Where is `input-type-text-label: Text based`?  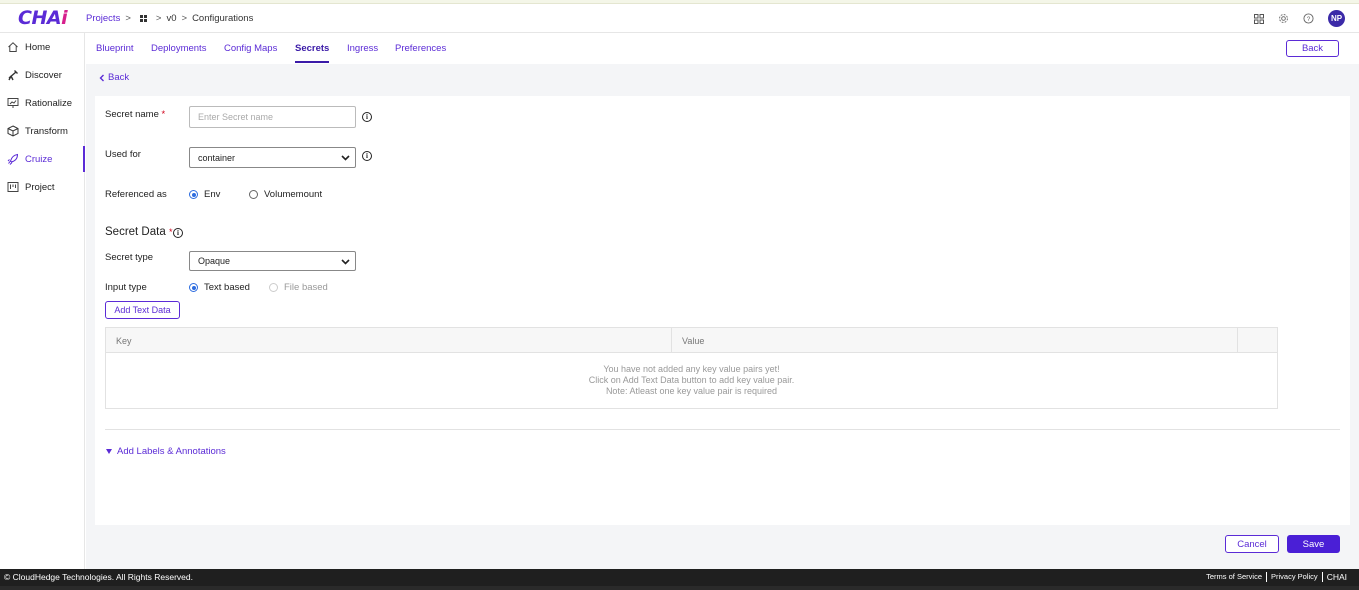
input-type-text-label: Text based is located at coordinates (227, 287).